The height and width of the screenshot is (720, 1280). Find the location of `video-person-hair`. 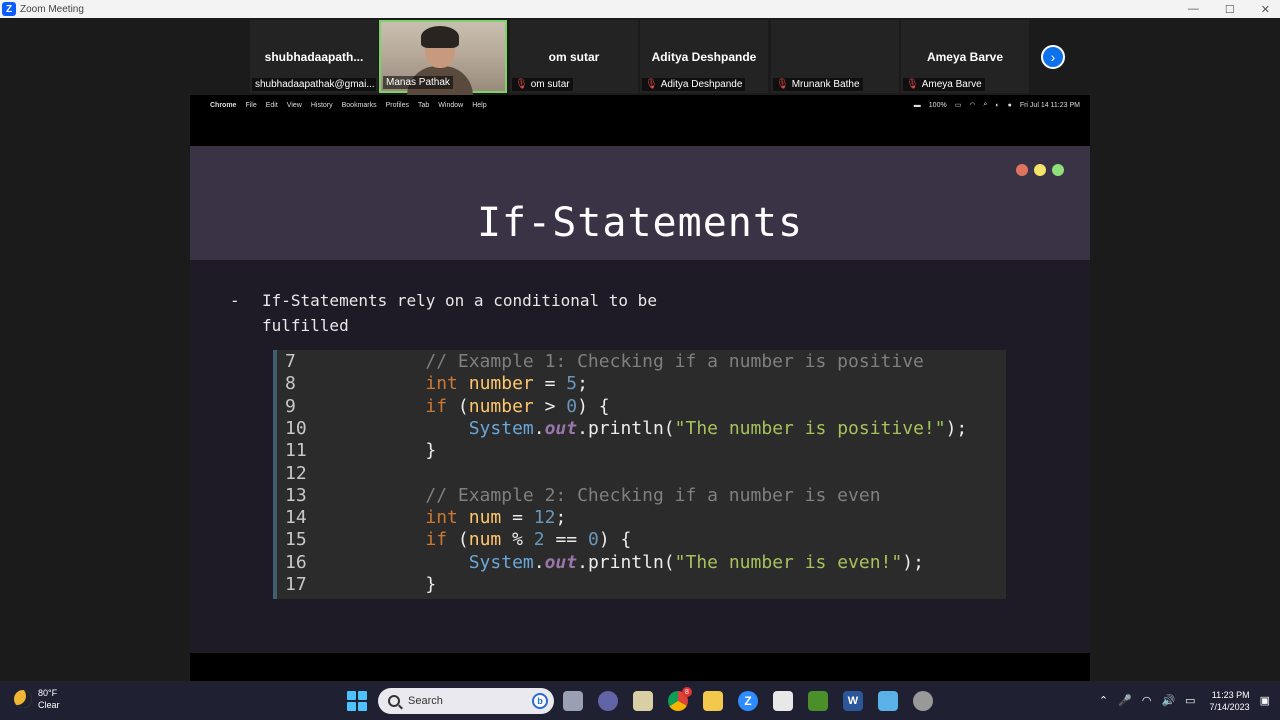

video-person-hair is located at coordinates (440, 37).